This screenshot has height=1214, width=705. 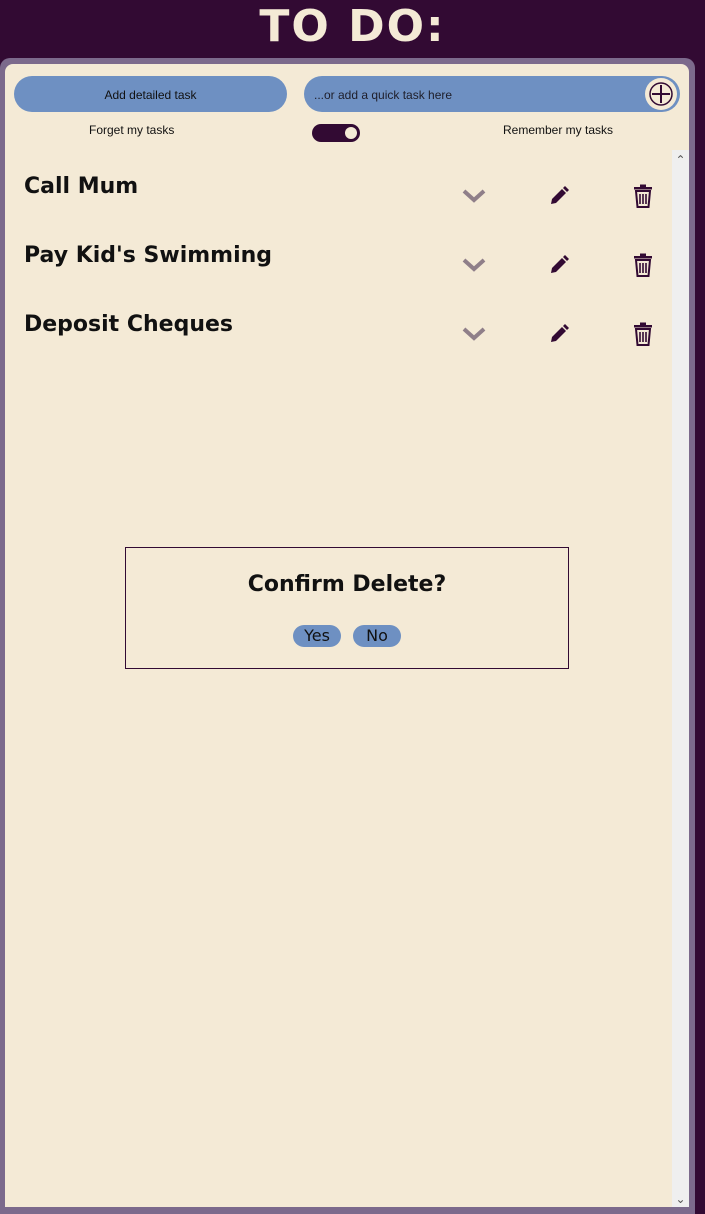 I want to click on add-quick-task-button, so click(x=661, y=94).